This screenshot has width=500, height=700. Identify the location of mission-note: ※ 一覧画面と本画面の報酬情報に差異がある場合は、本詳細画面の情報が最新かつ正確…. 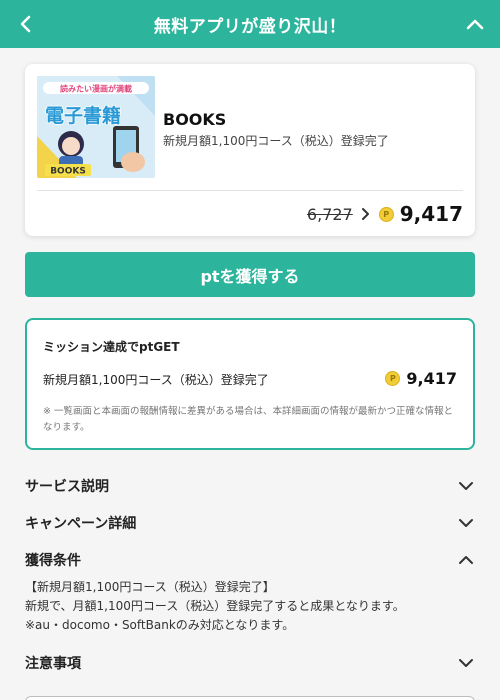
(248, 419).